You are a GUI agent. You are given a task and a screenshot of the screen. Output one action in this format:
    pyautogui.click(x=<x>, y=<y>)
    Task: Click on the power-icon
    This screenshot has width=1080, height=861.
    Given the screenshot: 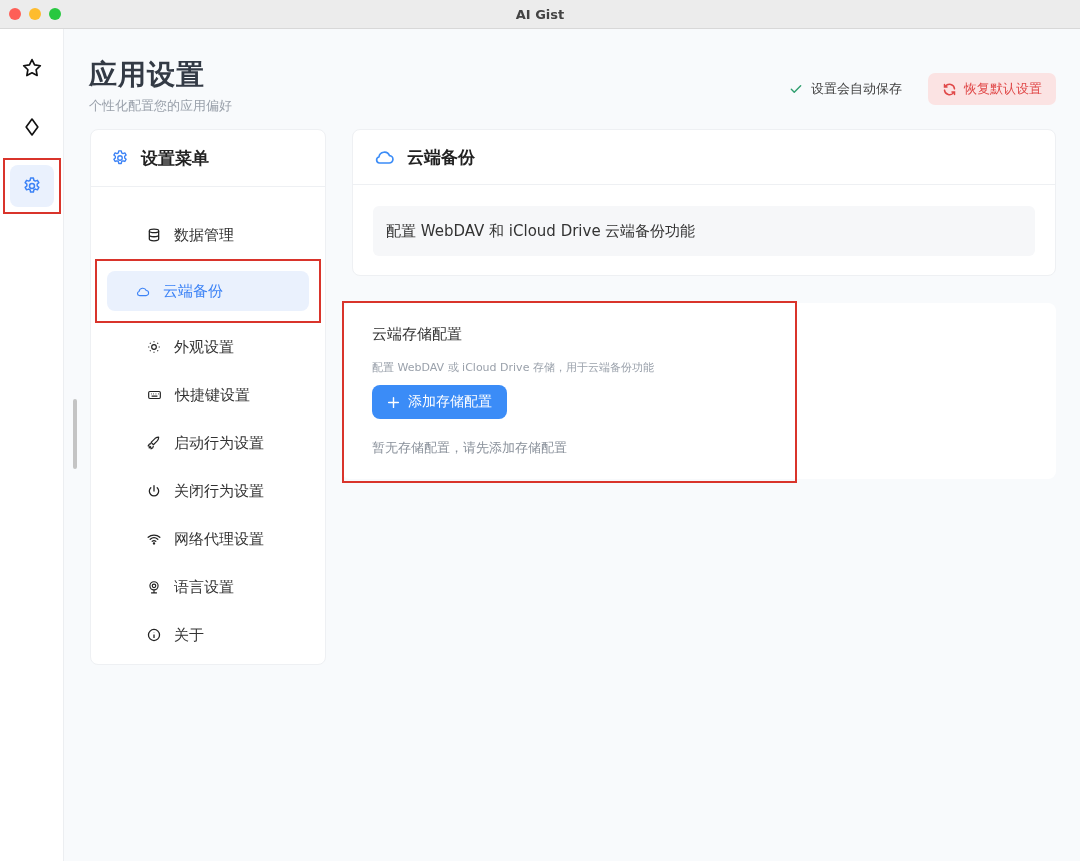 What is the action you would take?
    pyautogui.click(x=154, y=491)
    